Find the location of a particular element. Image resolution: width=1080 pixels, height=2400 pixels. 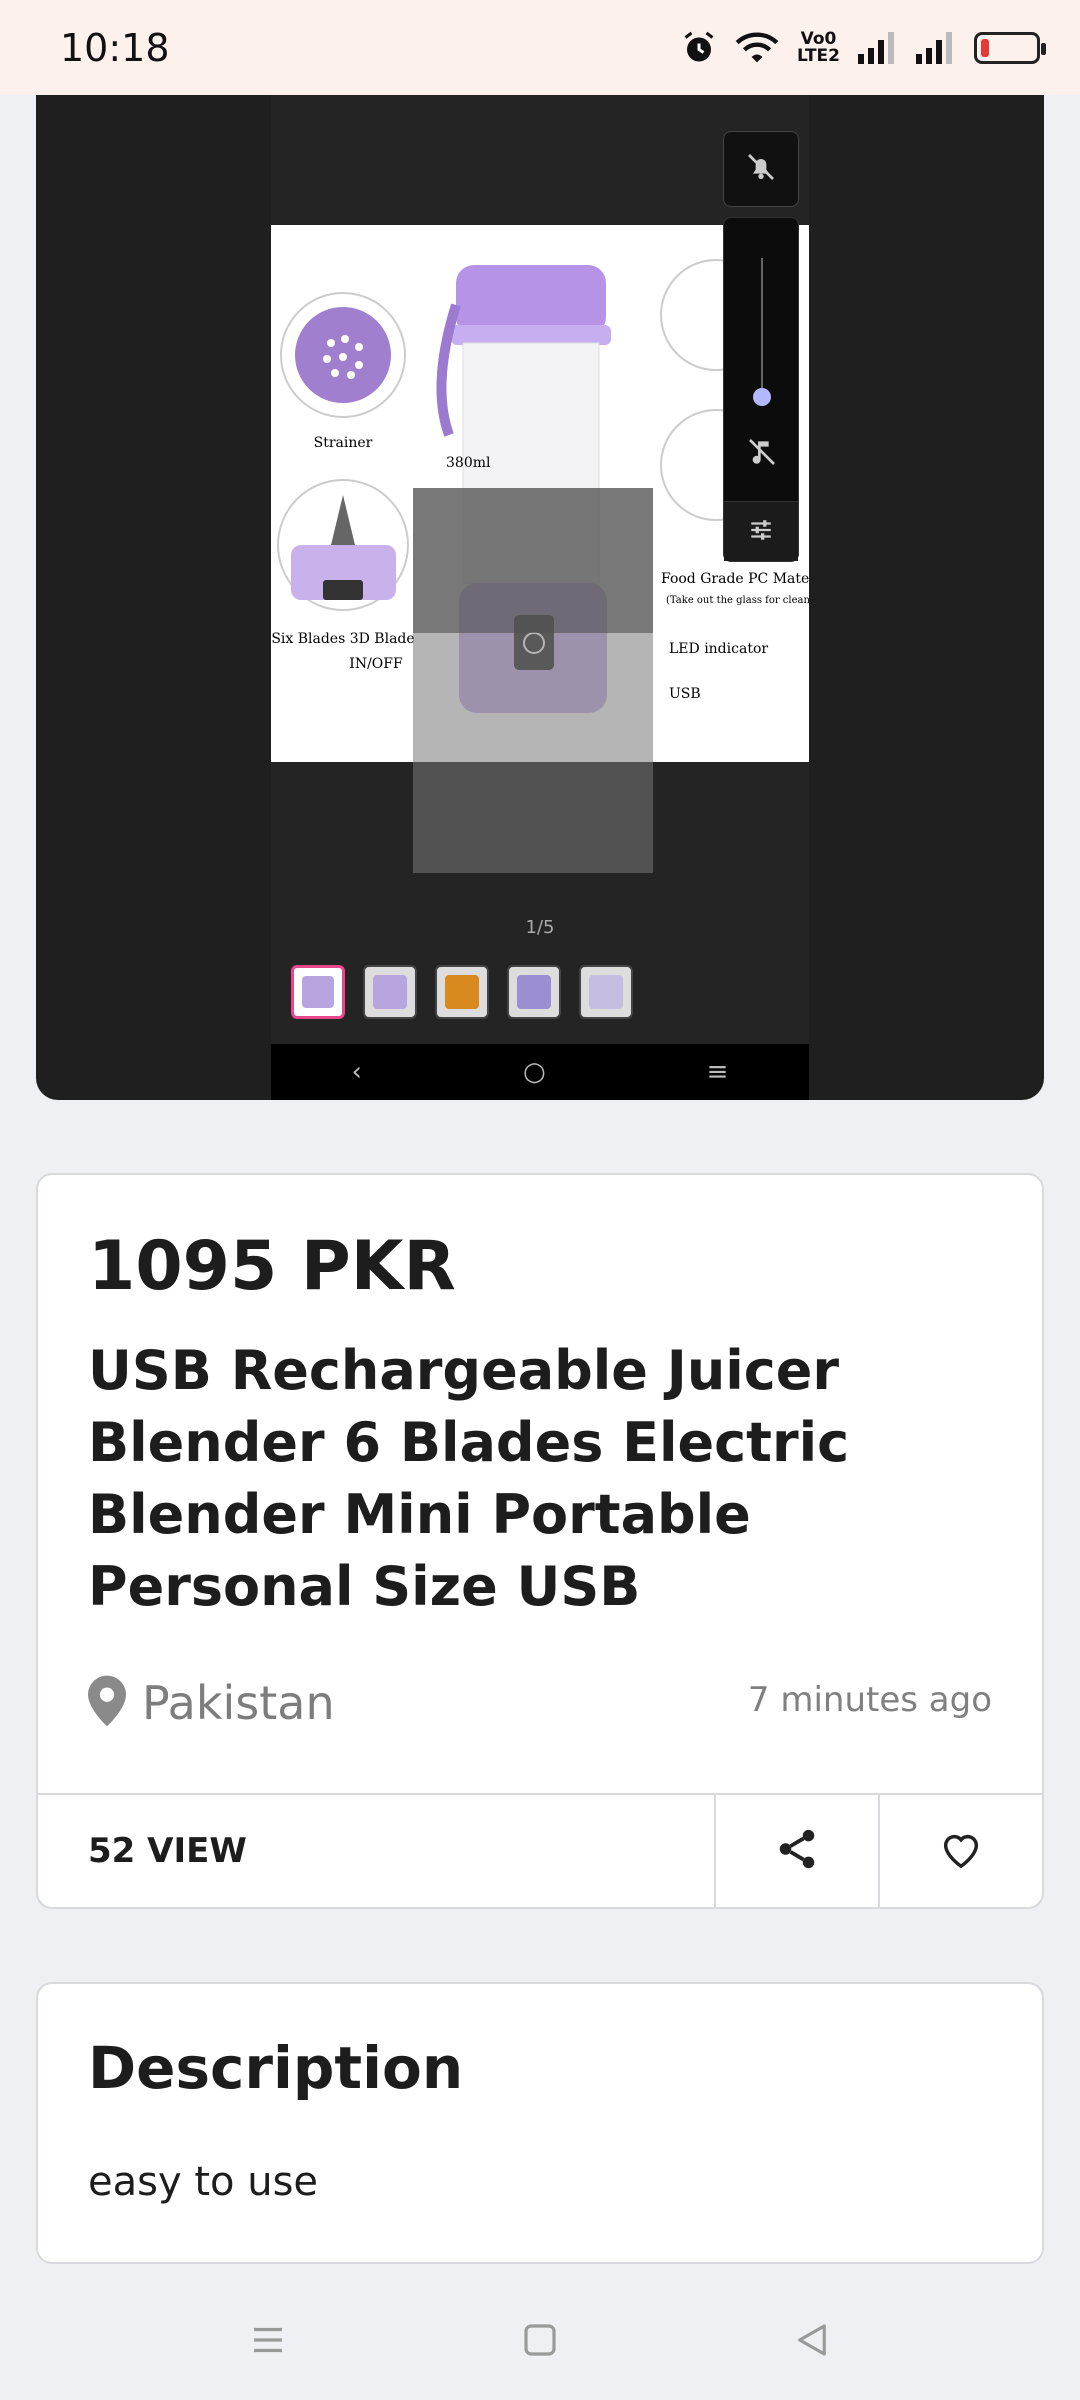

battery-level is located at coordinates (985, 47).